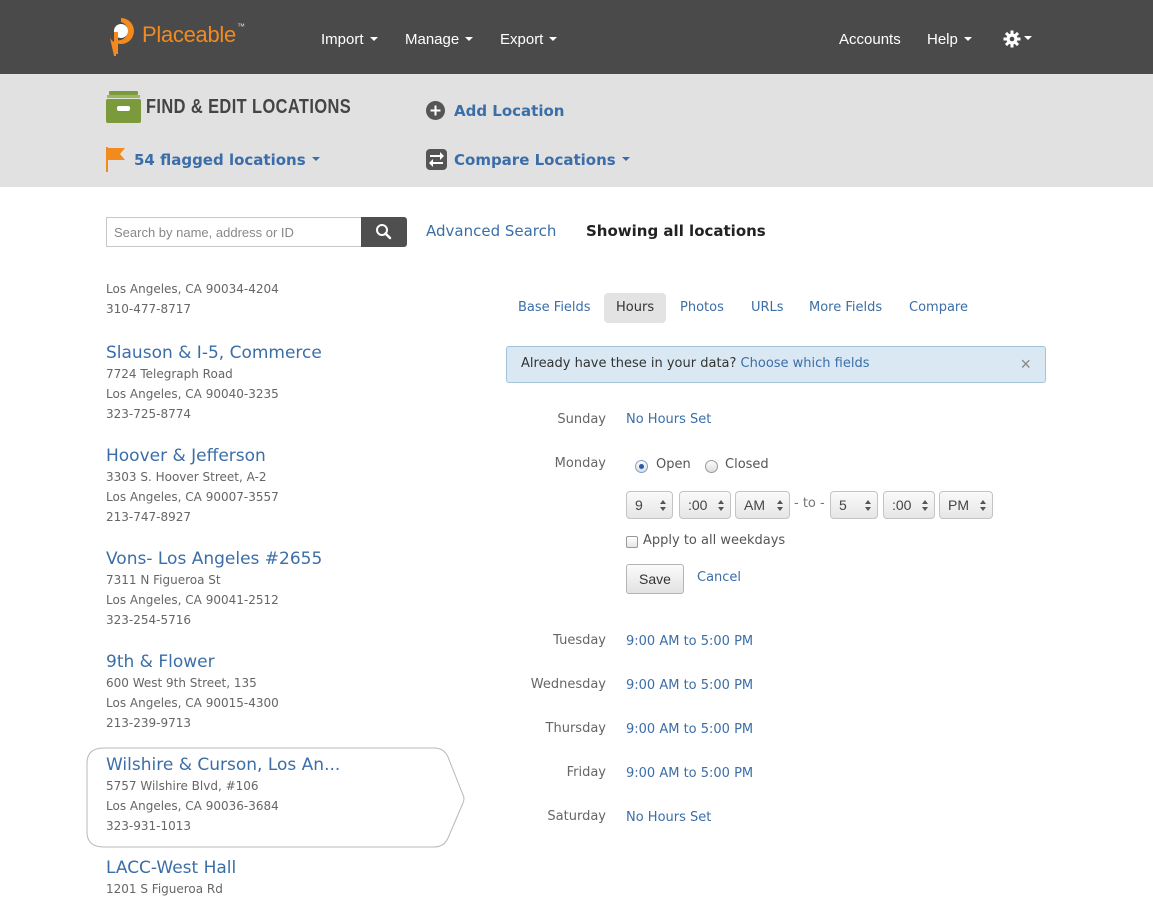  What do you see at coordinates (1012, 39) in the screenshot?
I see `gear-icon` at bounding box center [1012, 39].